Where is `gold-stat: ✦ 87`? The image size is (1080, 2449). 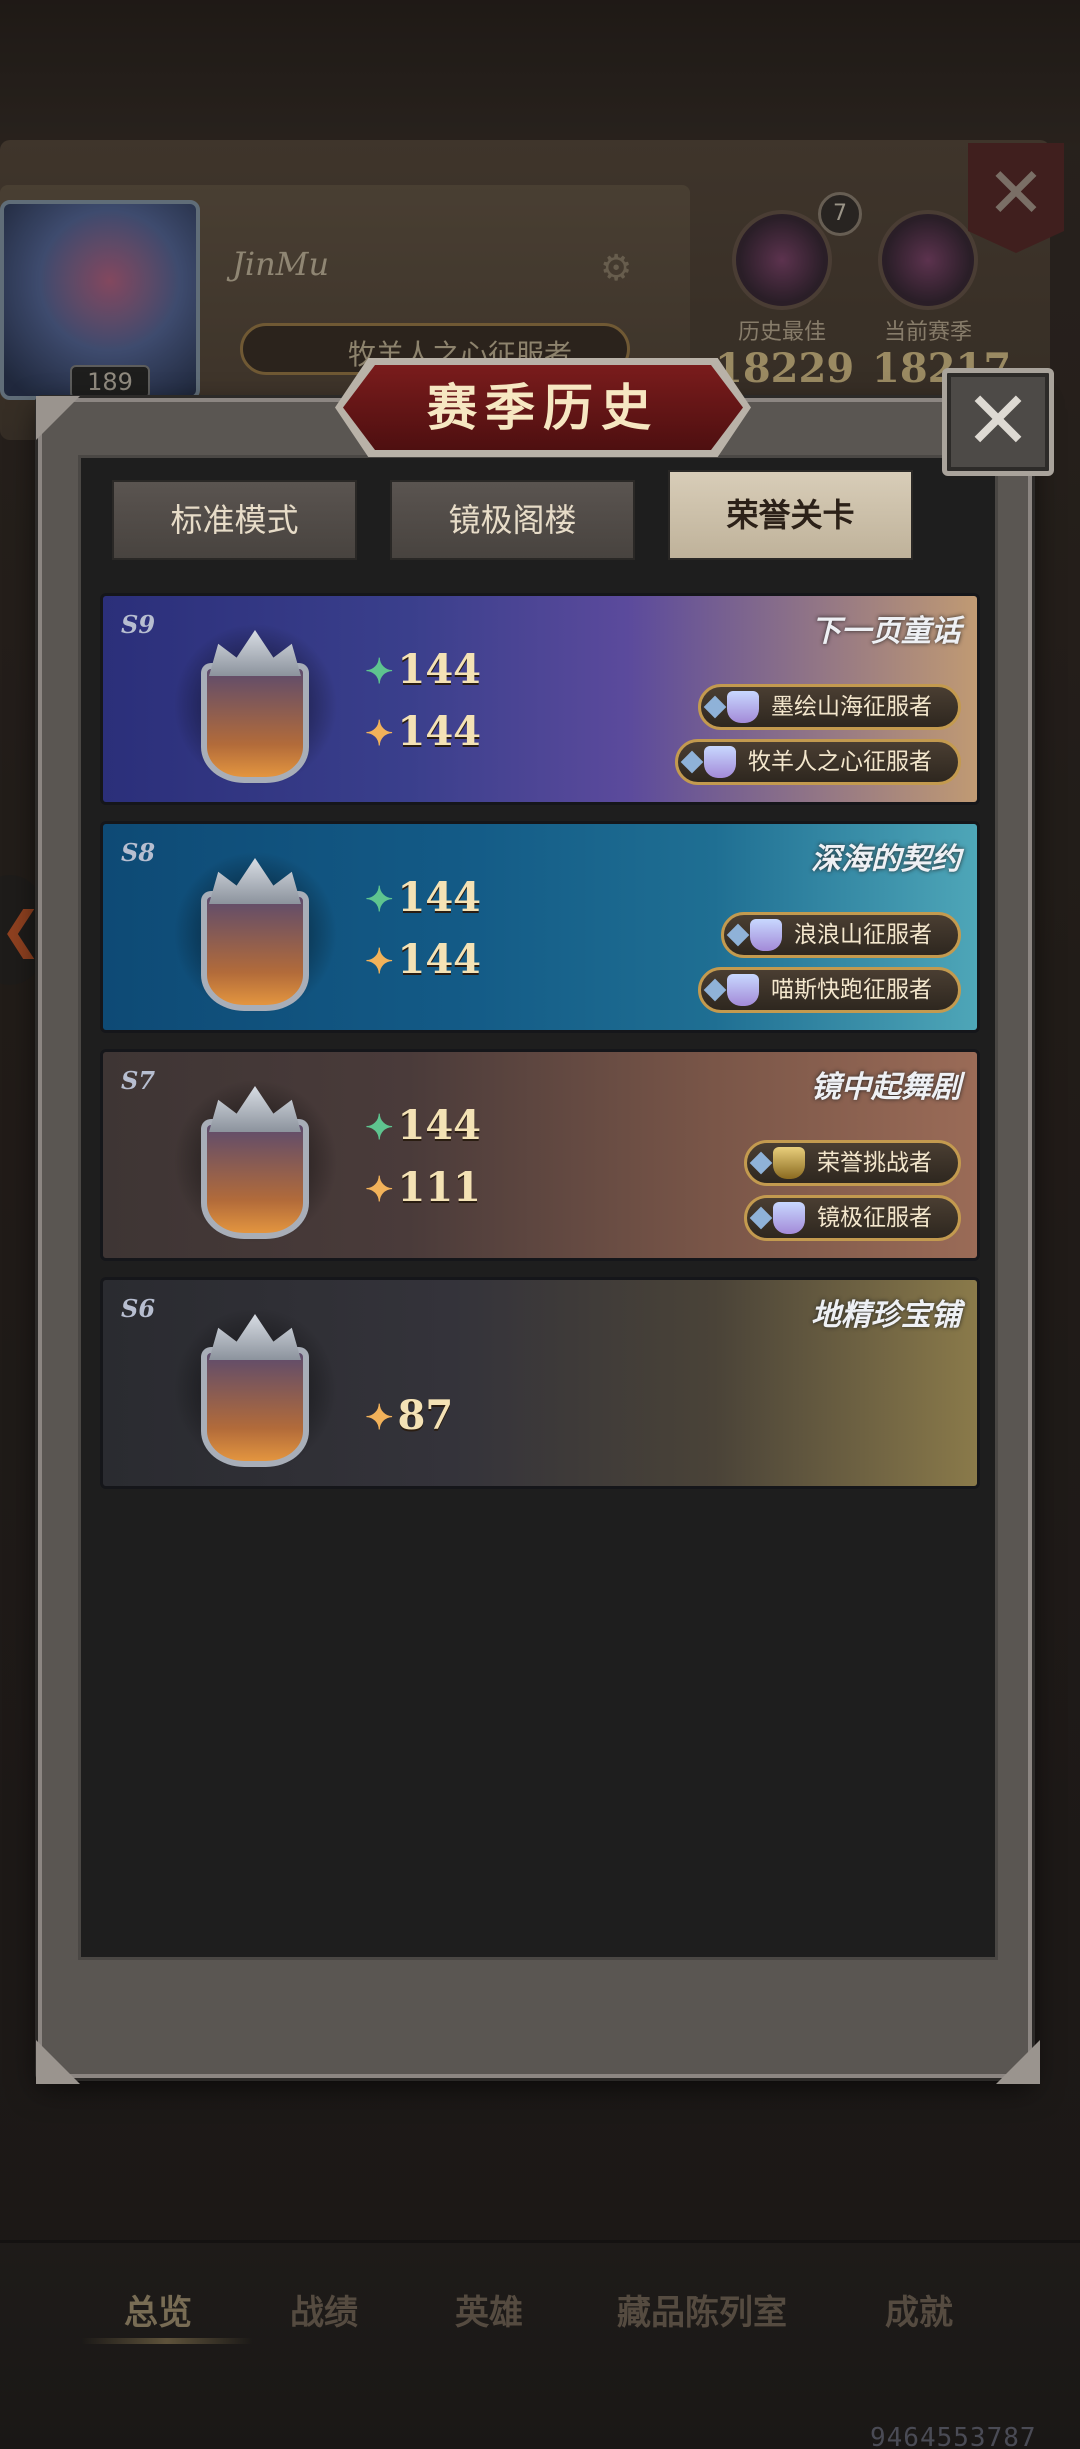 gold-stat: ✦ 87 is located at coordinates (409, 1415).